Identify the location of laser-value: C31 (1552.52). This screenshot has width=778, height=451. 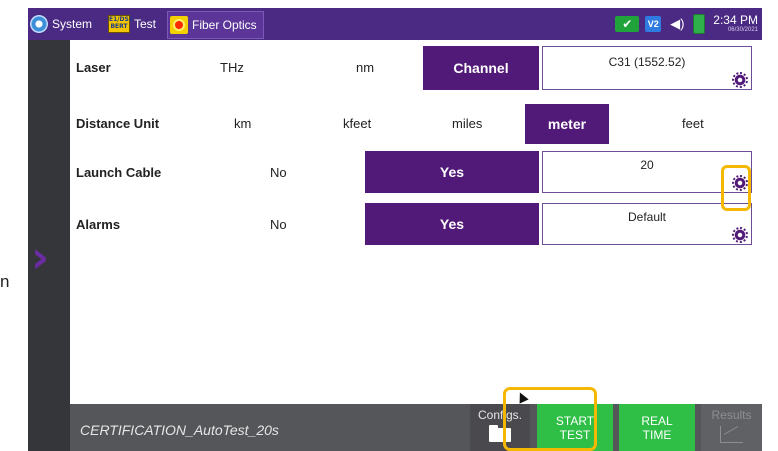
(647, 62).